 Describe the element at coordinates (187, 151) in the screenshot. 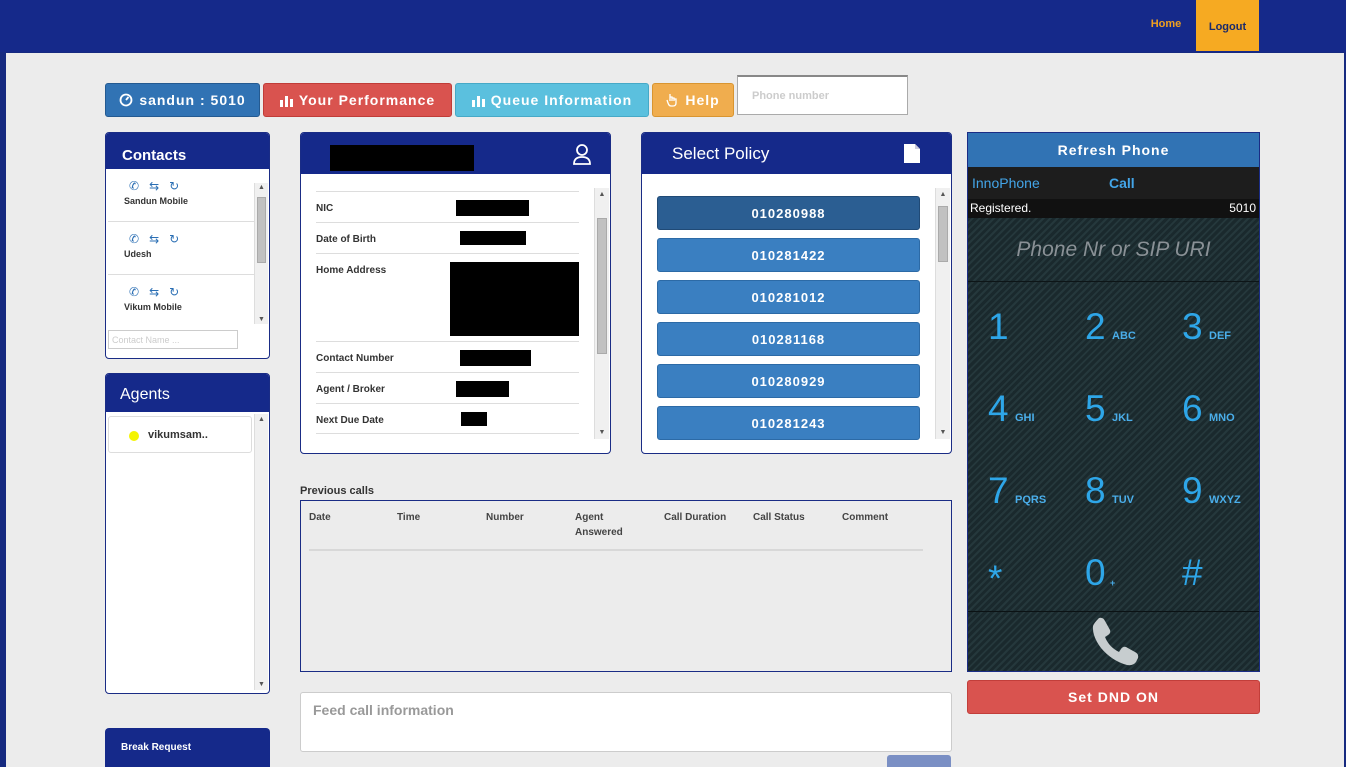

I see `contacts-title: Contacts` at that location.